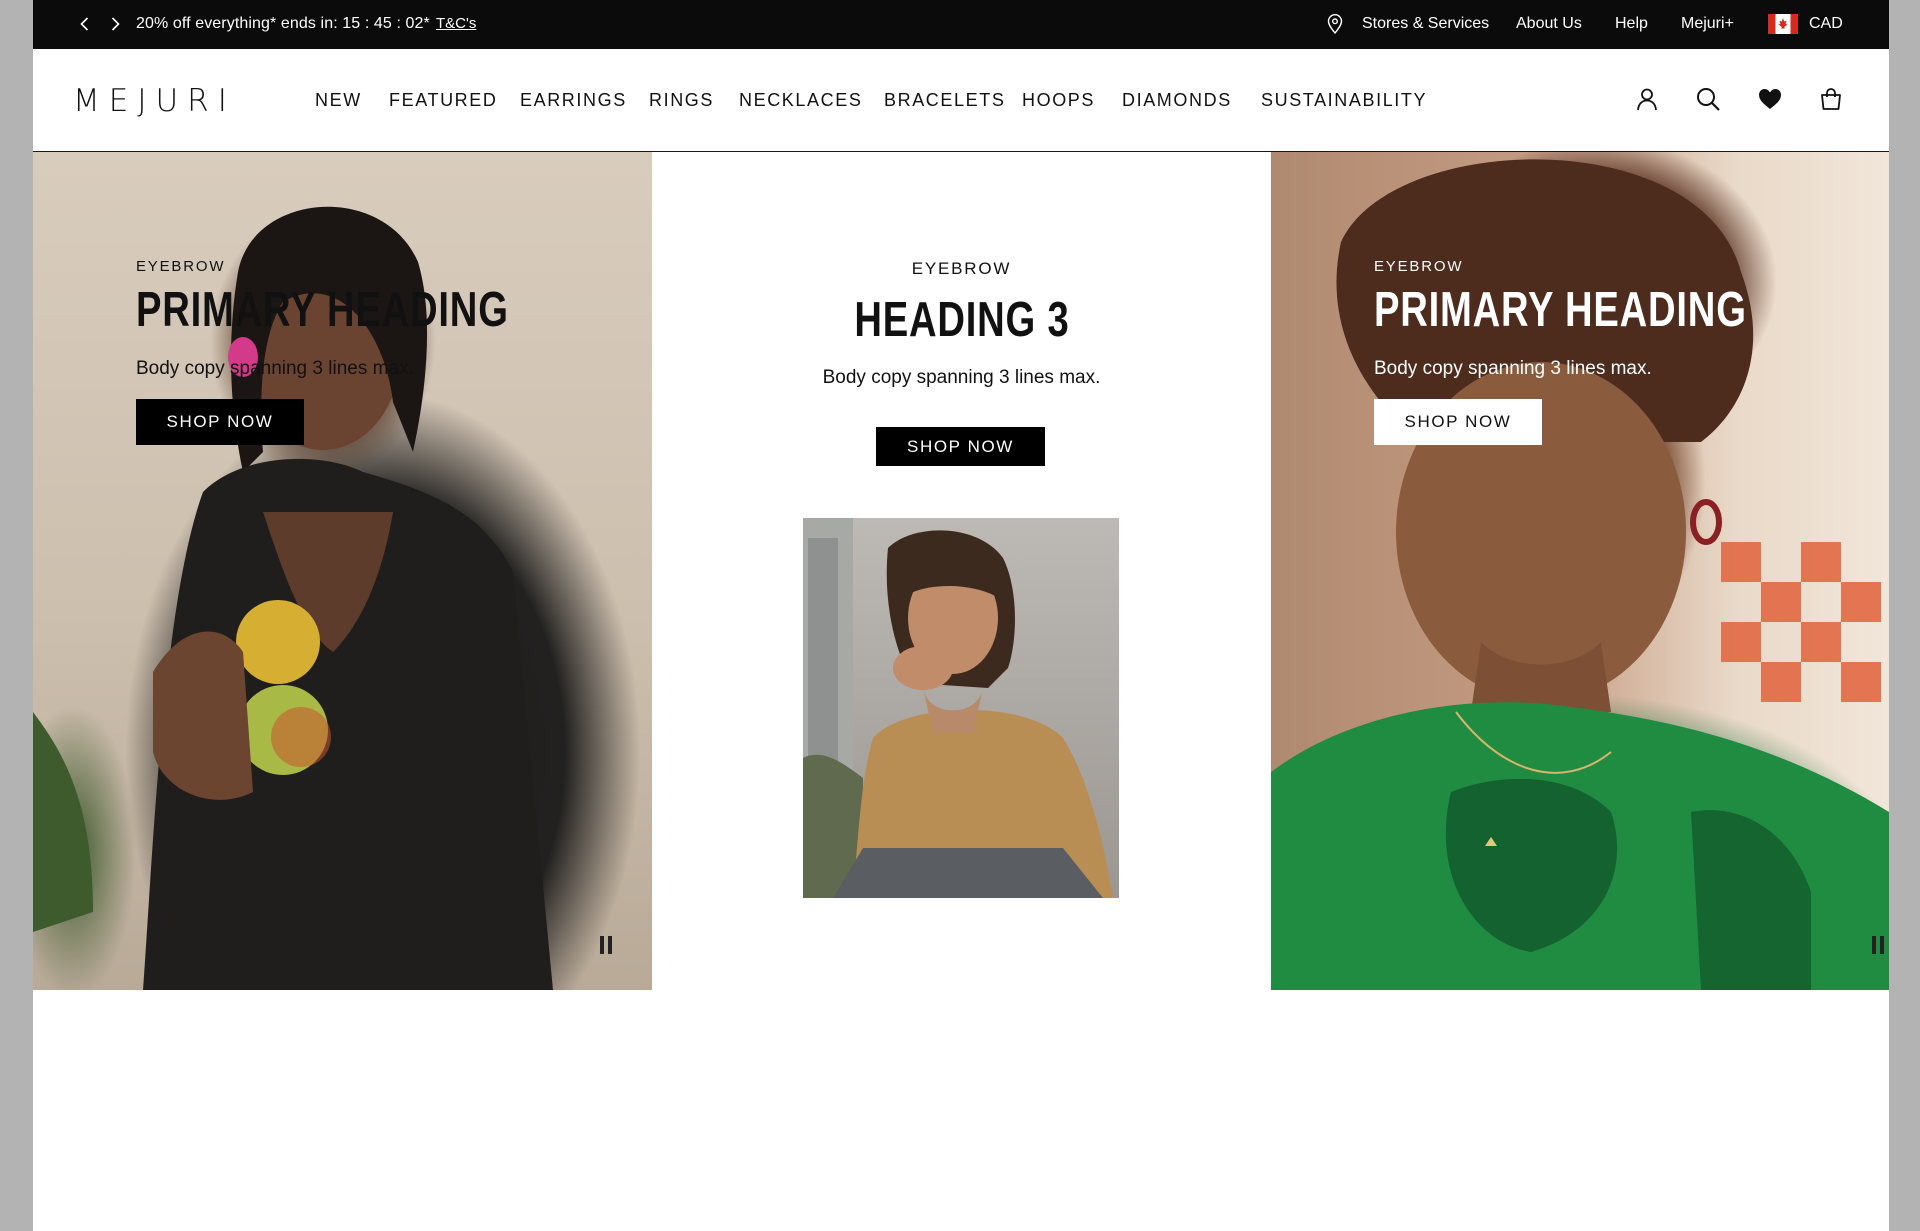 The width and height of the screenshot is (1920, 1231). What do you see at coordinates (85, 24) in the screenshot?
I see `chevron-left-icon` at bounding box center [85, 24].